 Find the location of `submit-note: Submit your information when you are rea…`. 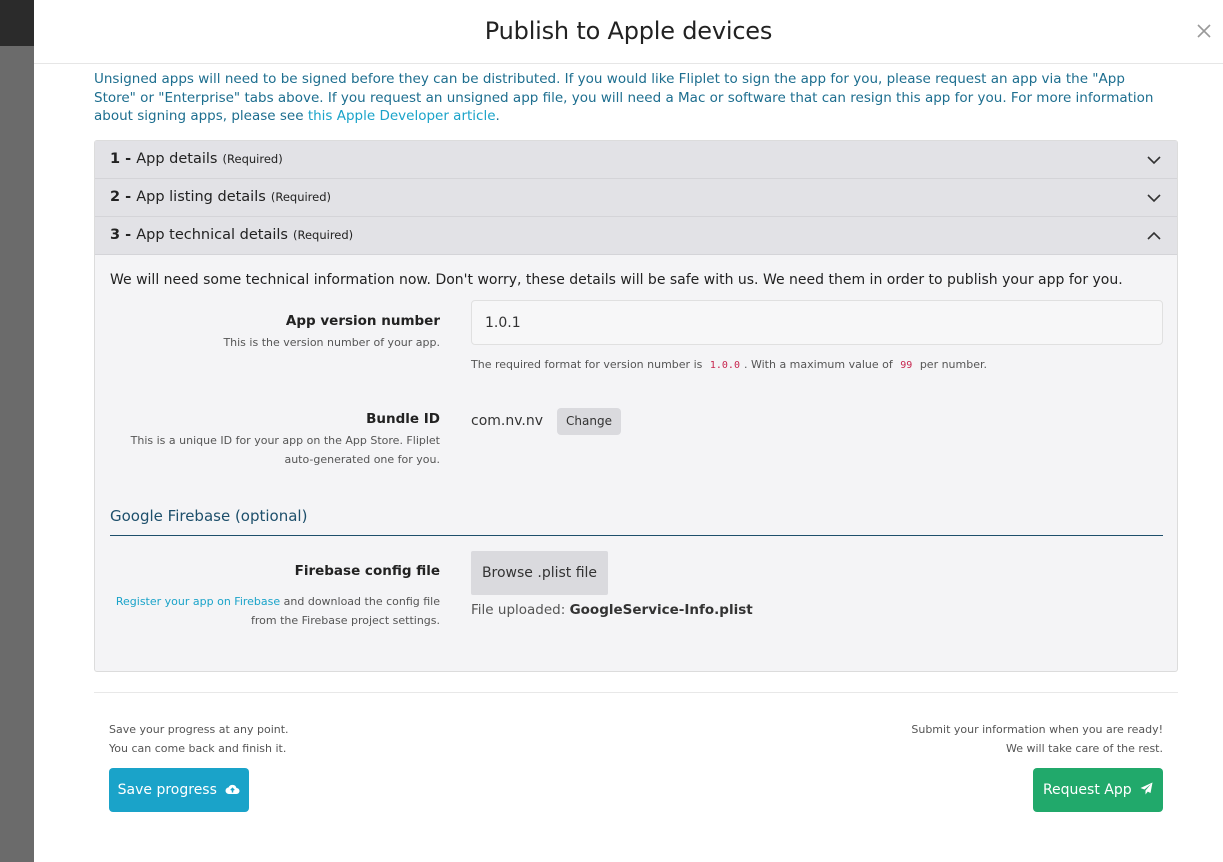

submit-note: Submit your information when you are rea… is located at coordinates (1037, 739).